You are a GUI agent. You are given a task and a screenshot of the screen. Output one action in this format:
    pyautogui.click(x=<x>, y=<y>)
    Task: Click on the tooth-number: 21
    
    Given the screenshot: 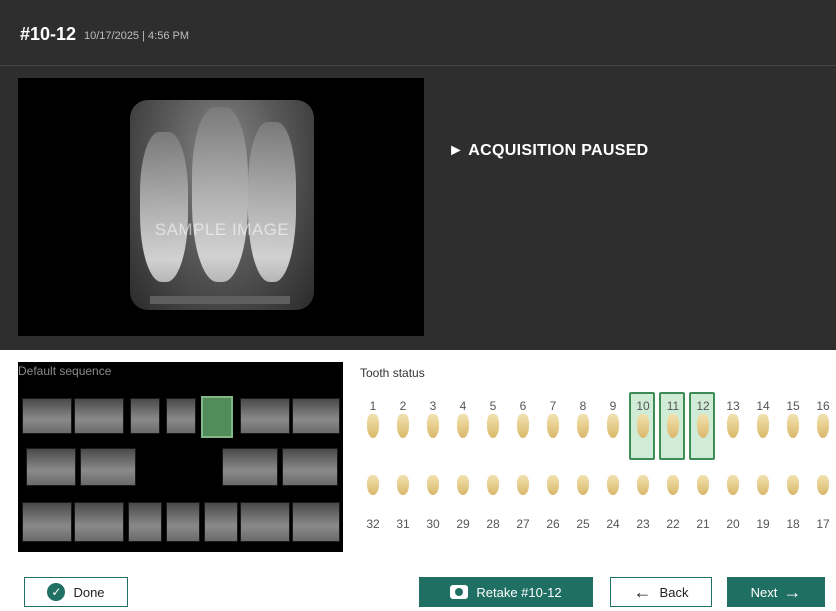 What is the action you would take?
    pyautogui.click(x=703, y=524)
    